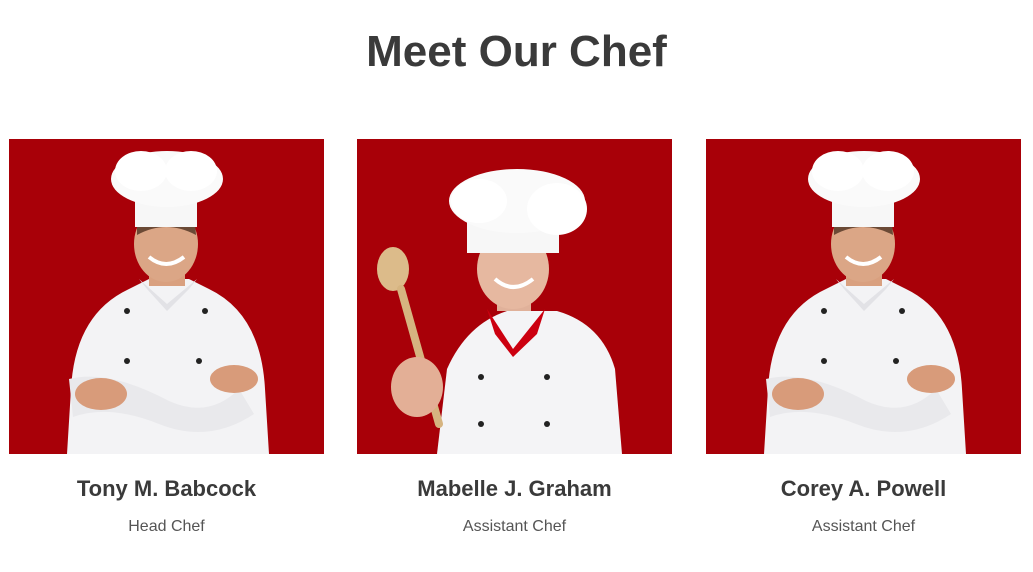  I want to click on chef-role: Head Chef, so click(166, 526).